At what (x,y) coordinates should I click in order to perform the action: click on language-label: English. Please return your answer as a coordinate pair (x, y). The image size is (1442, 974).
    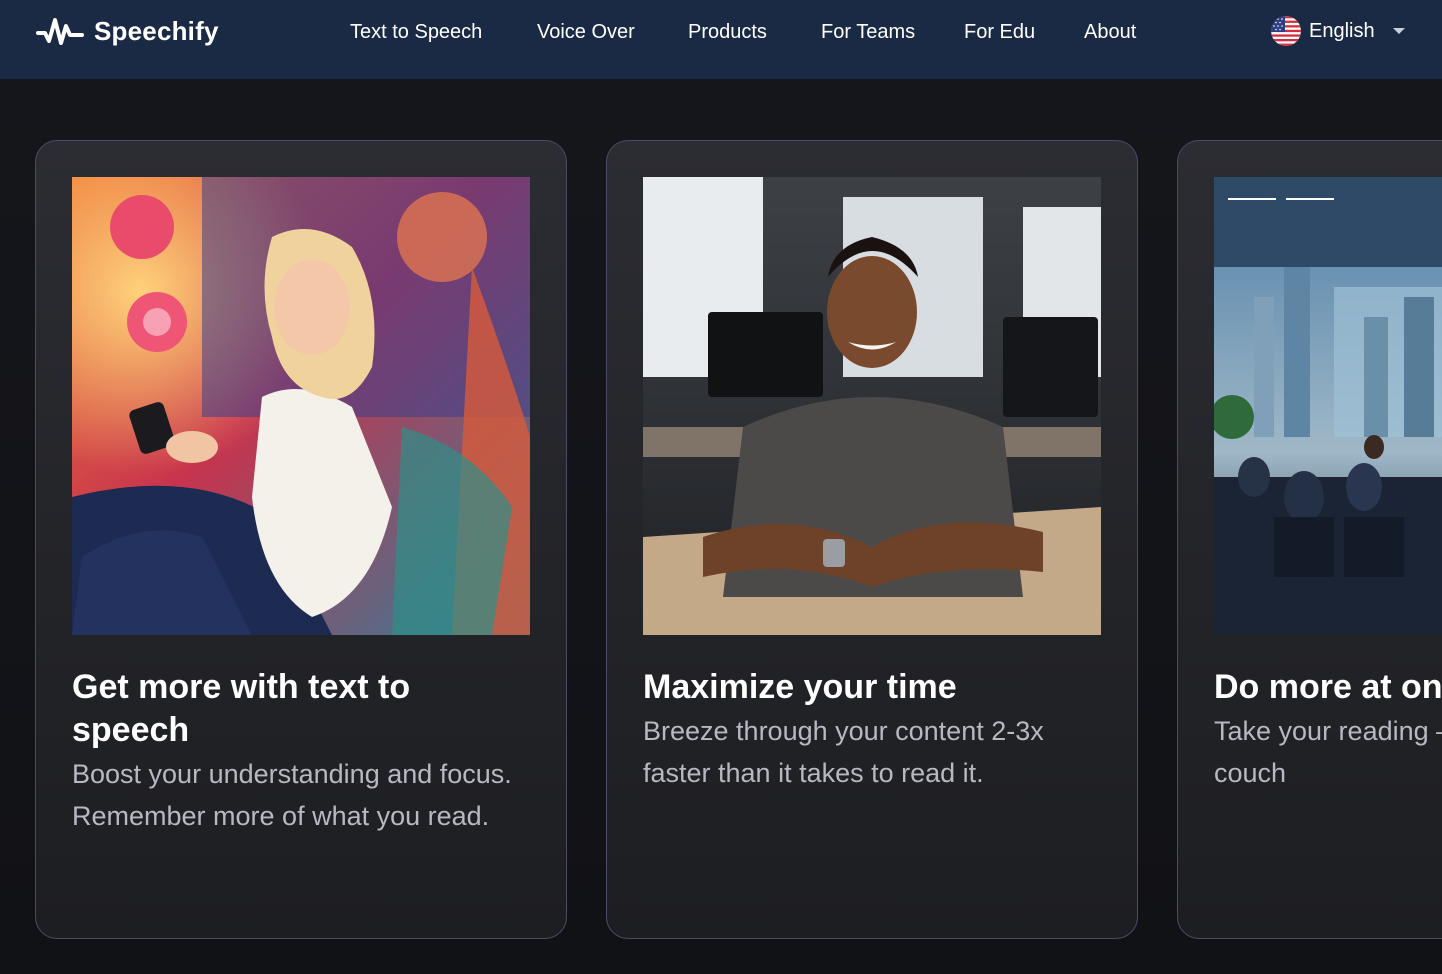
    Looking at the image, I should click on (1342, 30).